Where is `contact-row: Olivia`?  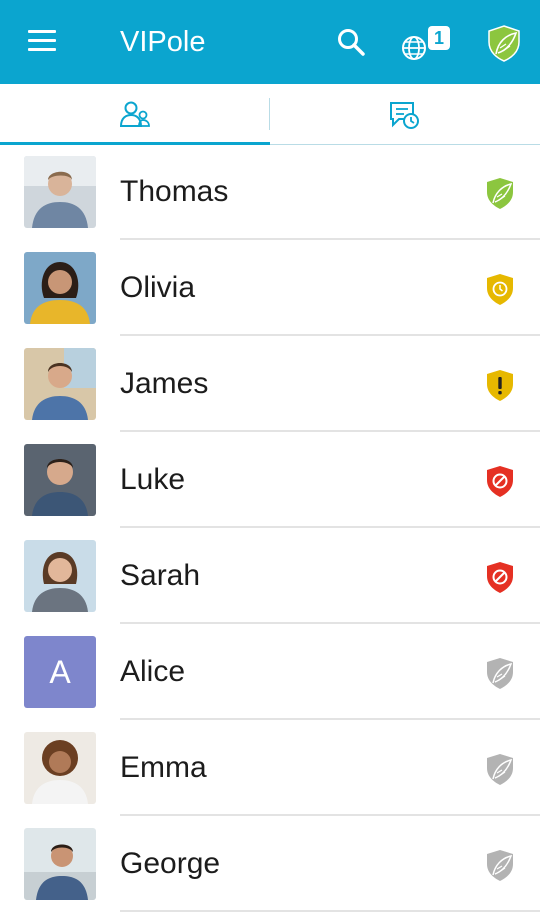
contact-row: Olivia is located at coordinates (270, 288).